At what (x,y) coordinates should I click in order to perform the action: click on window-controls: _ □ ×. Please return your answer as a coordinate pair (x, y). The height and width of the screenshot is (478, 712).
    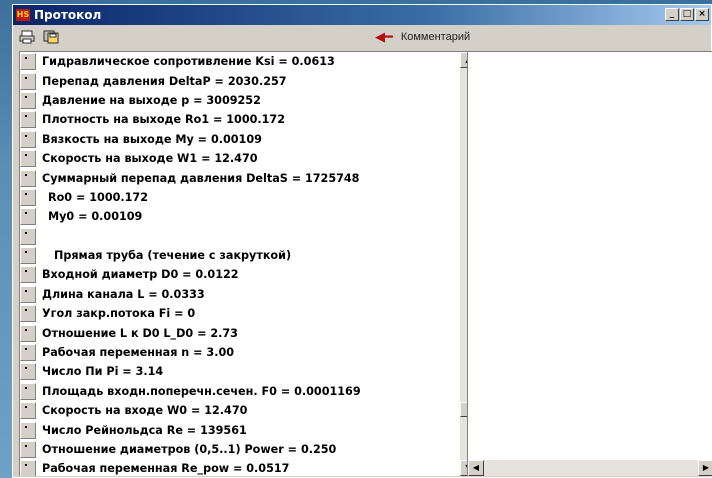
    Looking at the image, I should click on (687, 14).